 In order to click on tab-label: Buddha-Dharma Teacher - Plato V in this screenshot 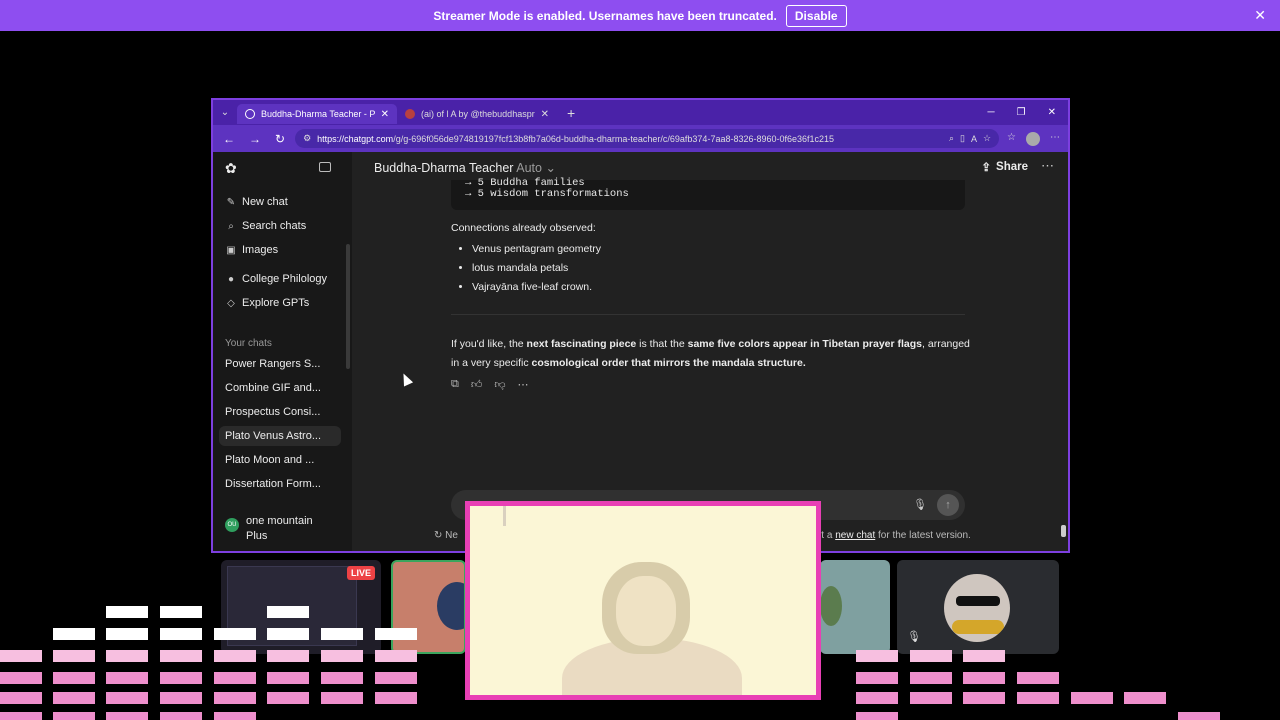, I will do `click(318, 114)`.